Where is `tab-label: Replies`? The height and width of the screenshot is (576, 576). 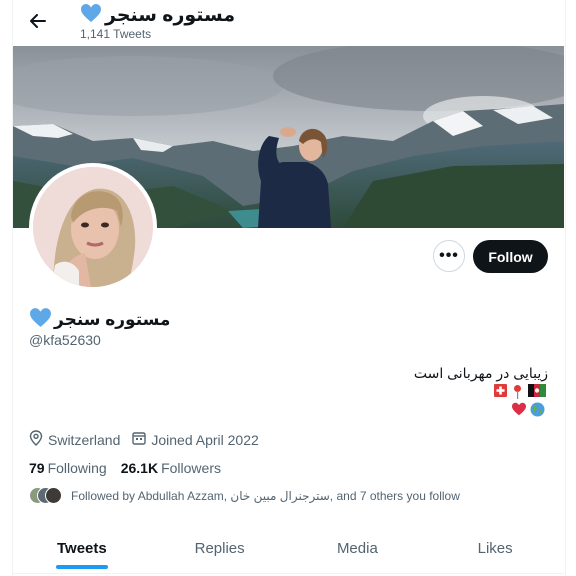 tab-label: Replies is located at coordinates (219, 548).